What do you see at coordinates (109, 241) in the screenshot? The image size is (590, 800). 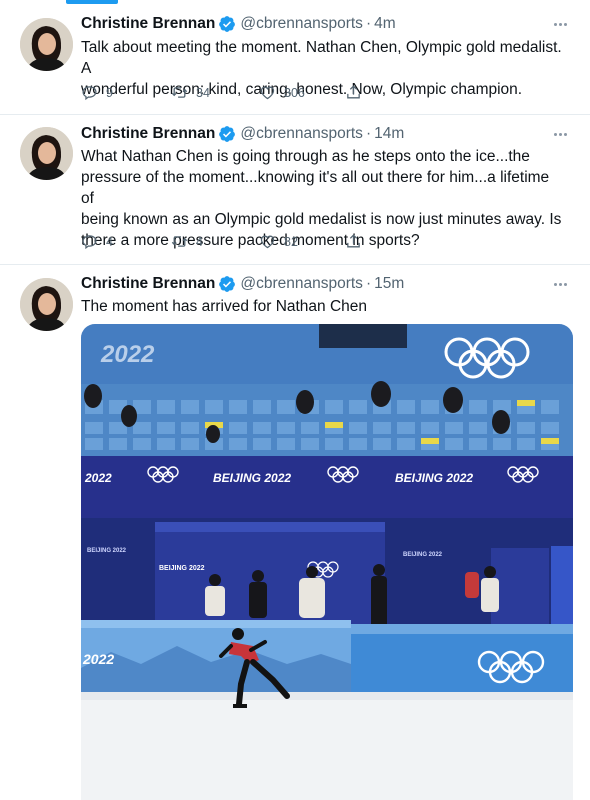 I see `reply-count: 4` at bounding box center [109, 241].